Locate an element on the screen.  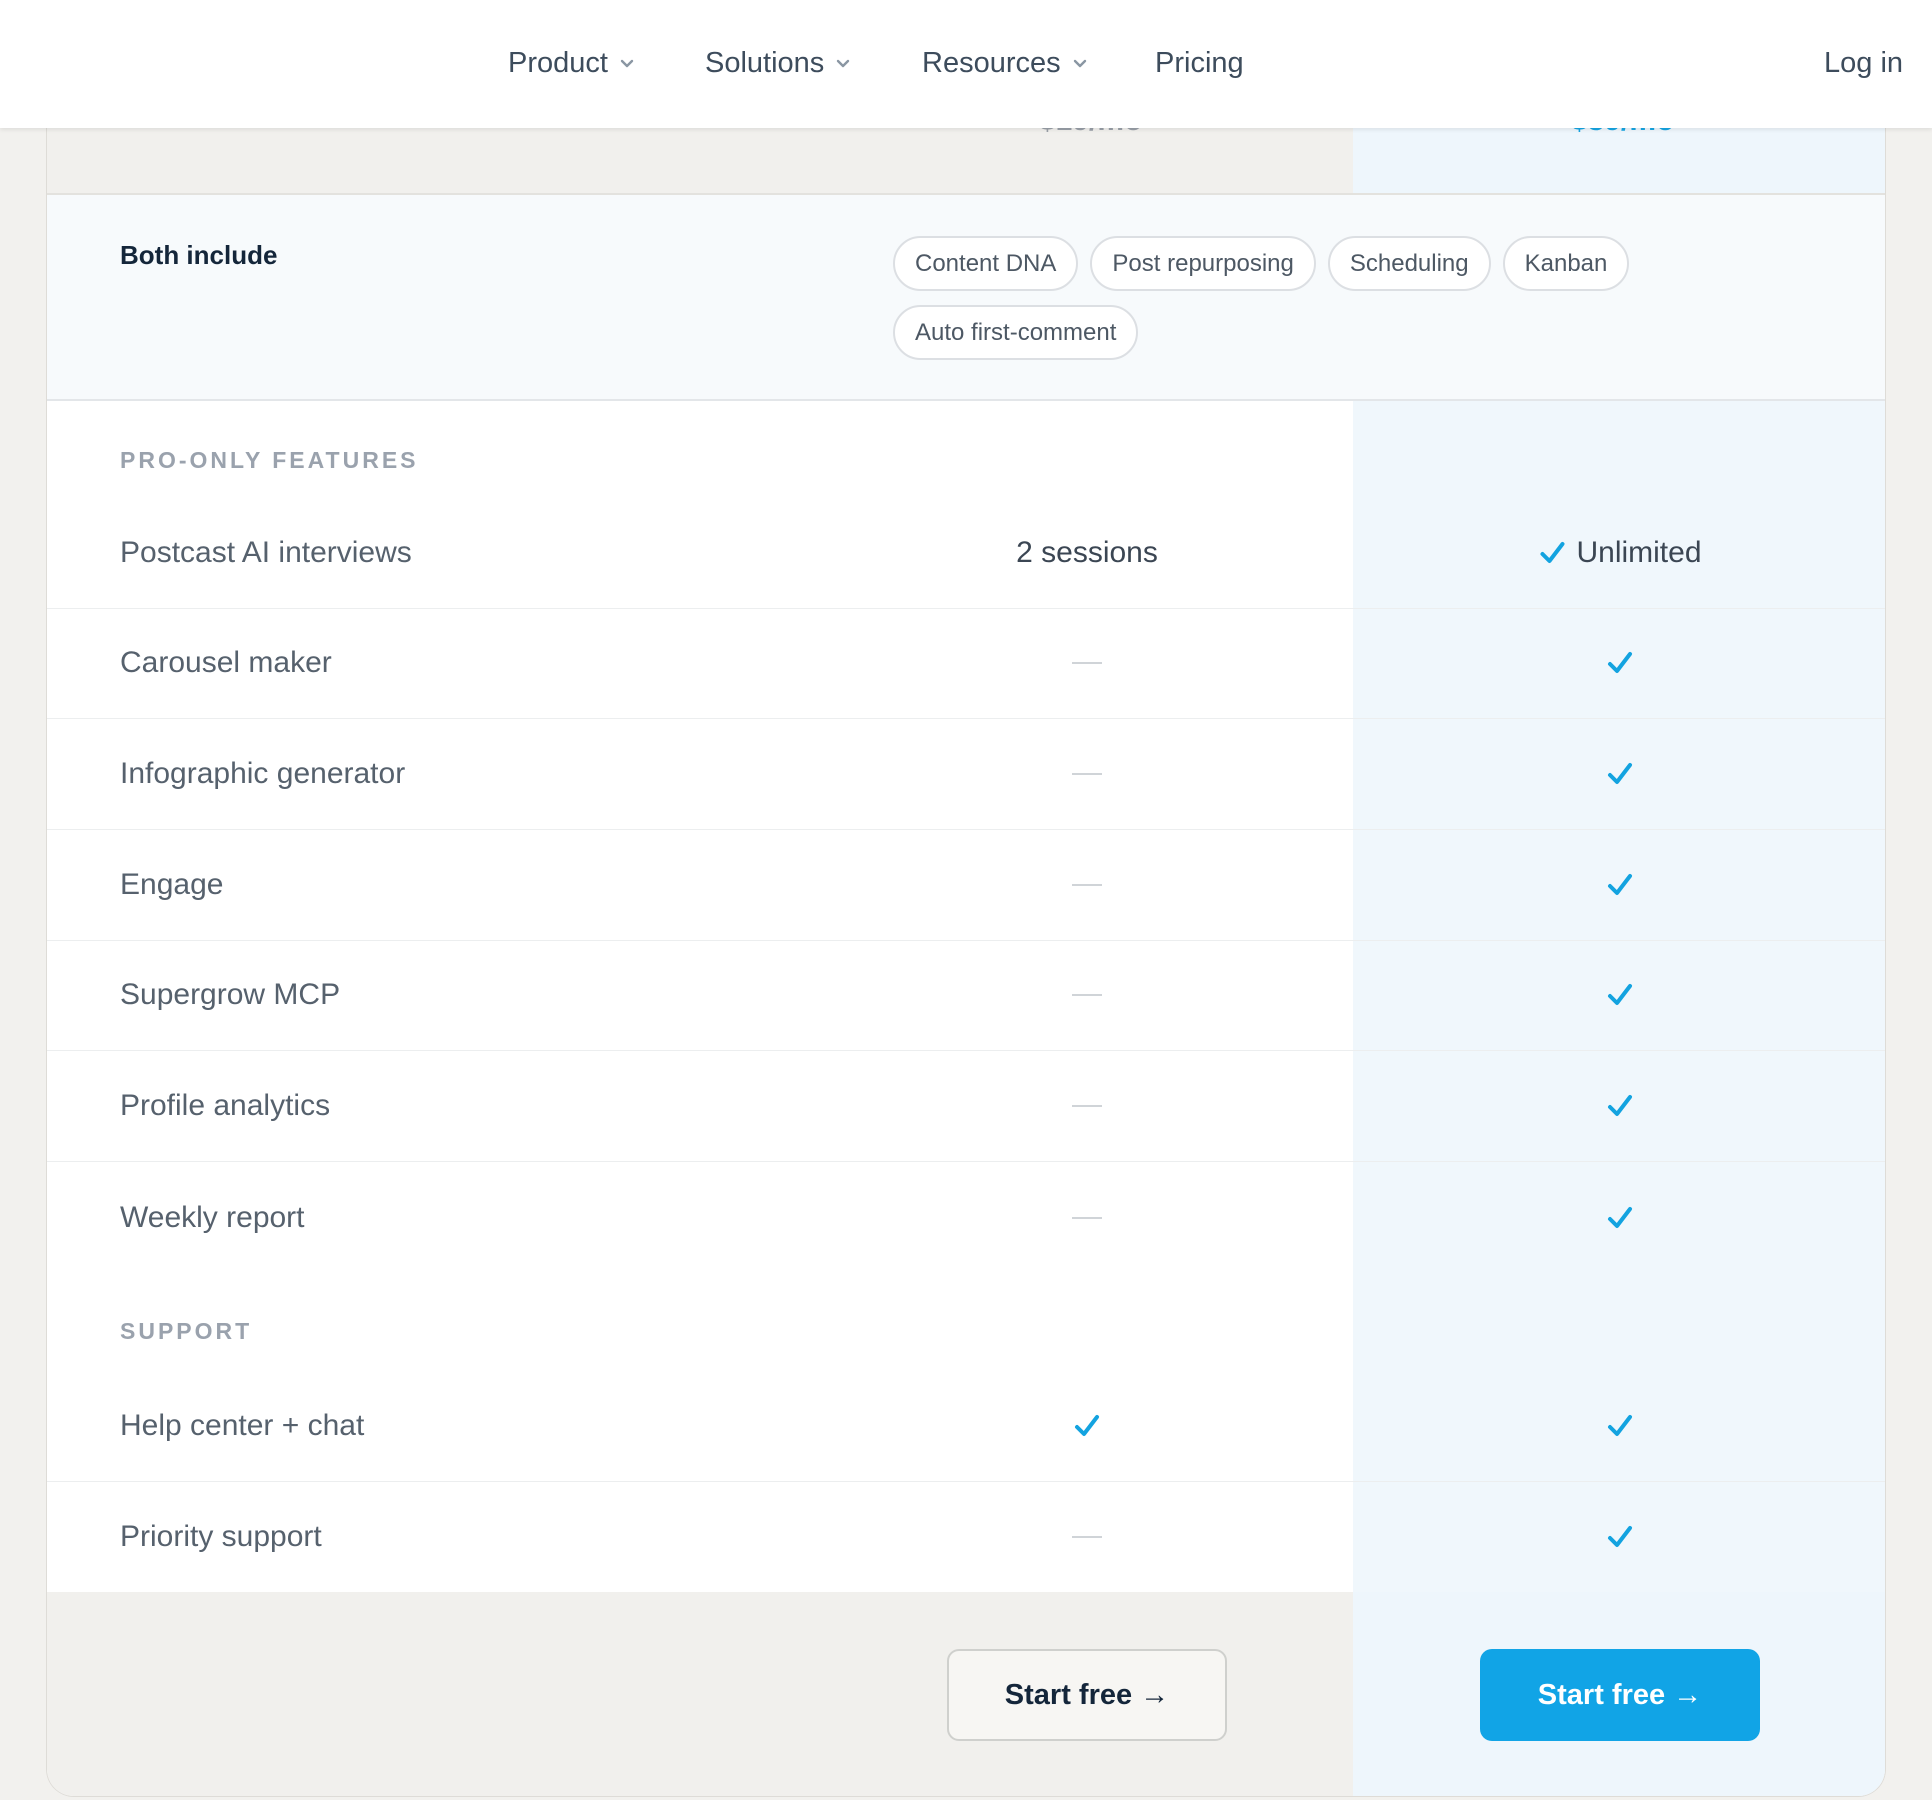
feature-name: Engage is located at coordinates (172, 884).